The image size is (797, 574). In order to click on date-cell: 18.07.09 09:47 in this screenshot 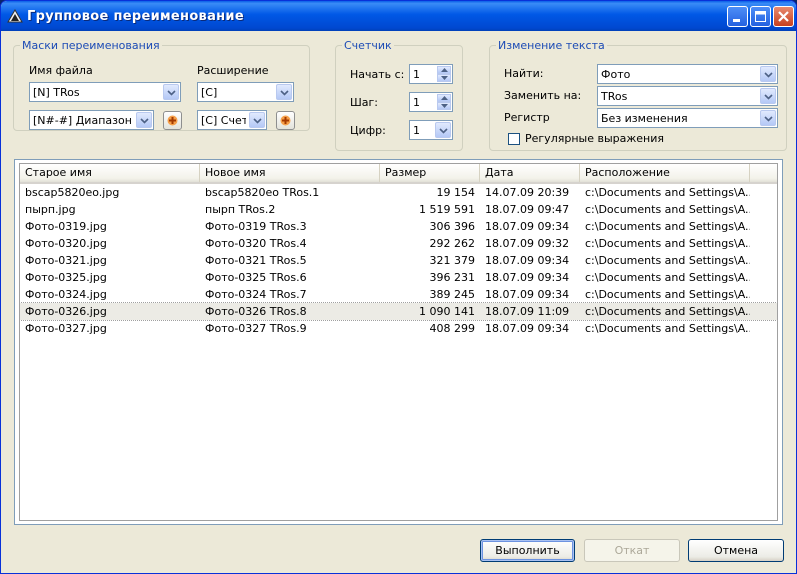, I will do `click(527, 209)`.